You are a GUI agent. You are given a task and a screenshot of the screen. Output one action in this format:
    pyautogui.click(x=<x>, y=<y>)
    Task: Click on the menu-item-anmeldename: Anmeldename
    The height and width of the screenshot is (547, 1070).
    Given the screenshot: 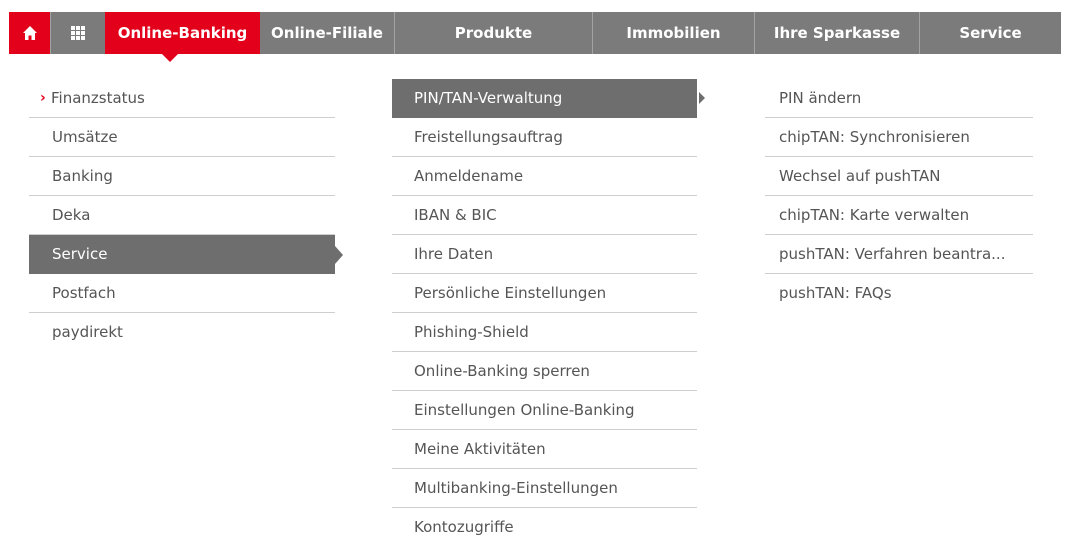 What is the action you would take?
    pyautogui.click(x=544, y=176)
    